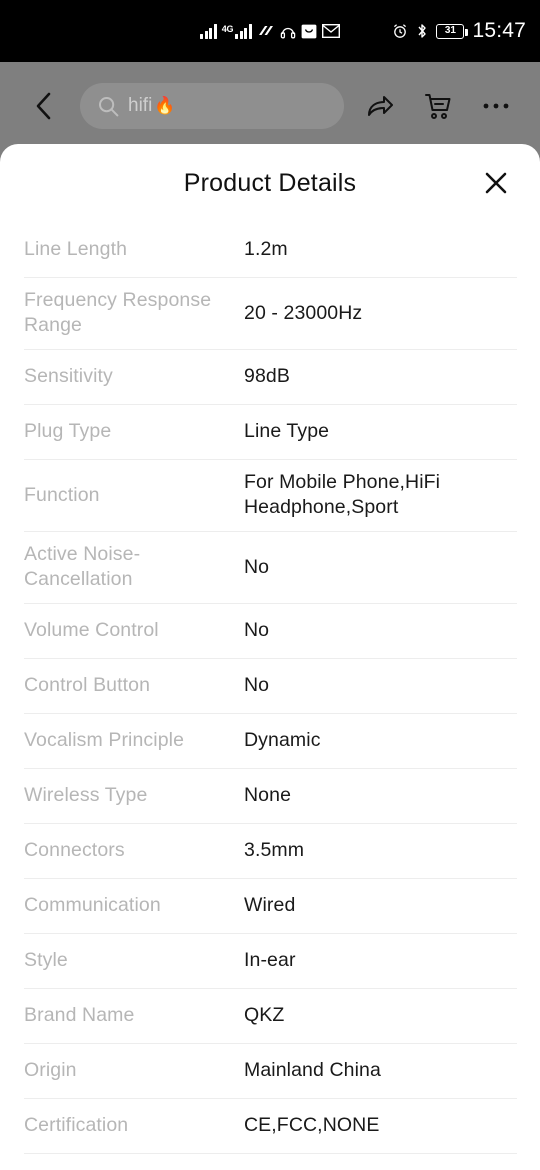 This screenshot has width=540, height=1170. I want to click on table-row: Style In-ear, so click(270, 960).